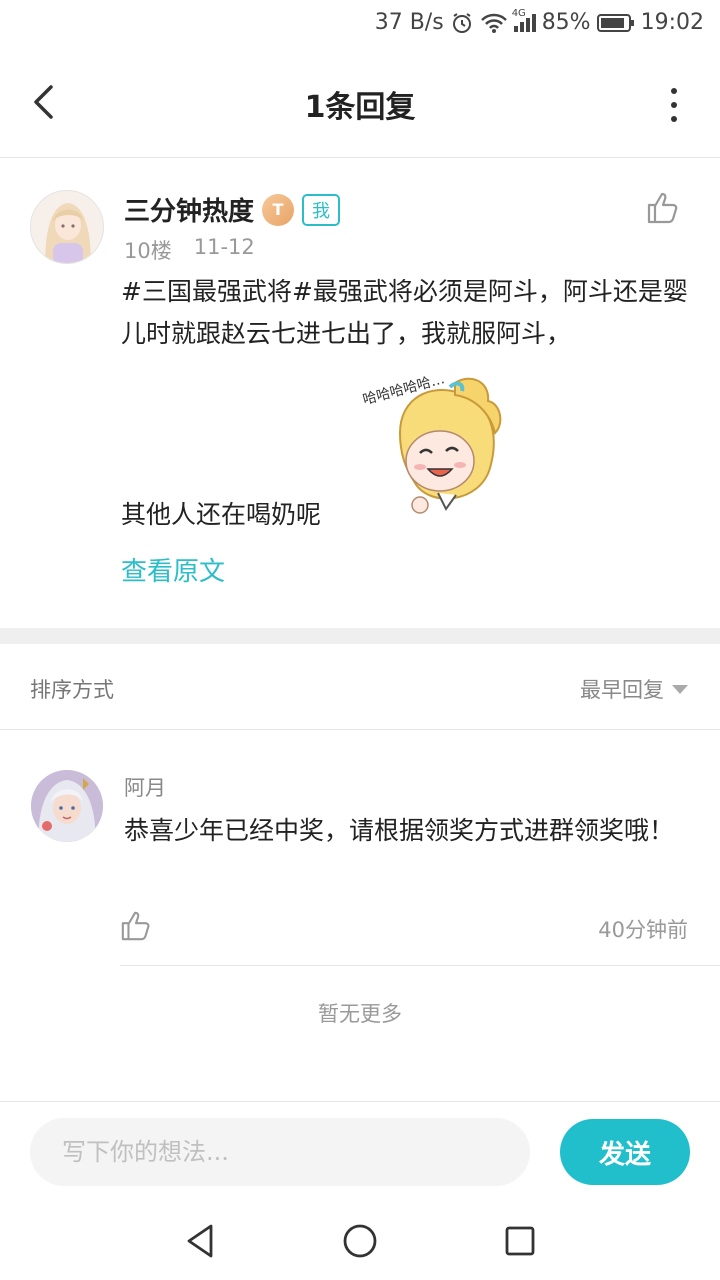  I want to click on sort-dropdown: 最早回复, so click(634, 689).